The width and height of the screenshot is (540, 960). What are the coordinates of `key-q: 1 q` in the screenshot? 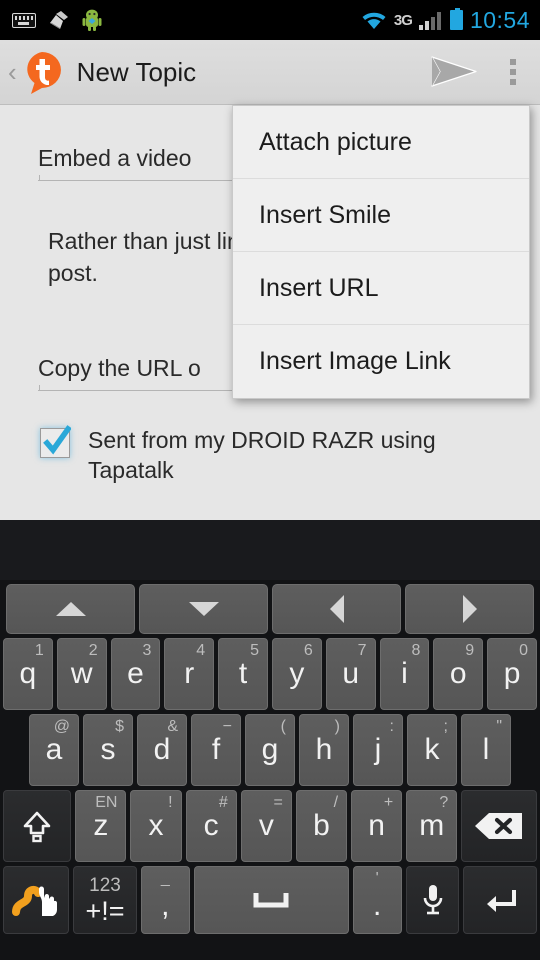 It's located at (28, 674).